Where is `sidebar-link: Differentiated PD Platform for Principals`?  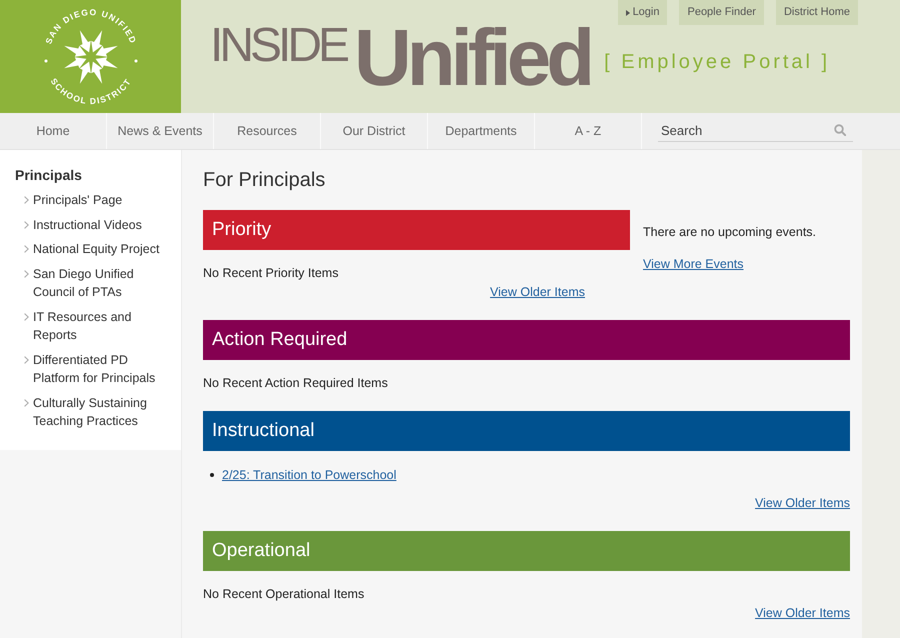
sidebar-link: Differentiated PD Platform for Principals is located at coordinates (101, 369).